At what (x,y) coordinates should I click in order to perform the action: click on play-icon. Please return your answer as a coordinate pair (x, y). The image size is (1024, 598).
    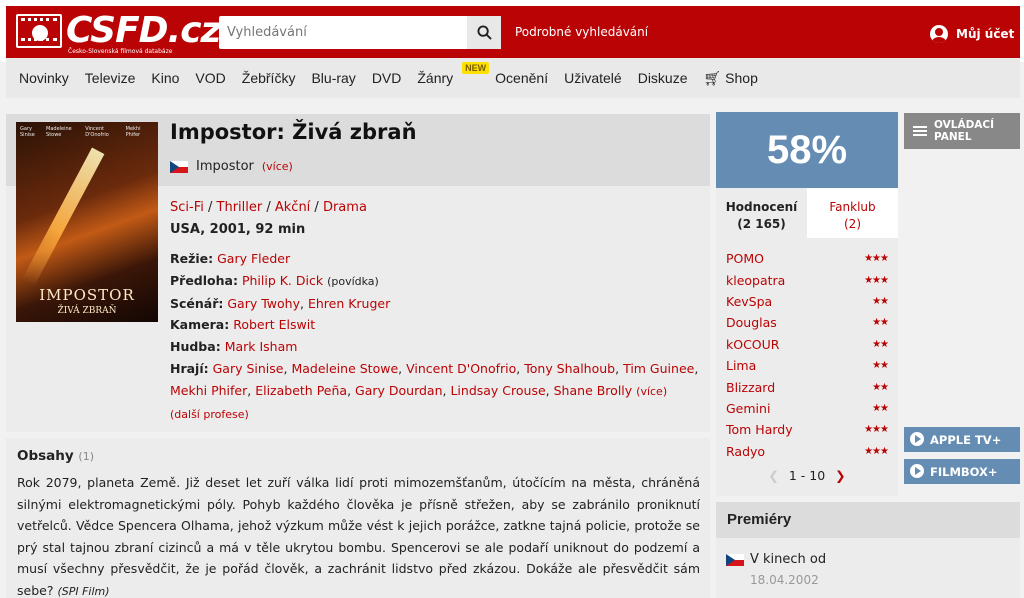
    Looking at the image, I should click on (917, 471).